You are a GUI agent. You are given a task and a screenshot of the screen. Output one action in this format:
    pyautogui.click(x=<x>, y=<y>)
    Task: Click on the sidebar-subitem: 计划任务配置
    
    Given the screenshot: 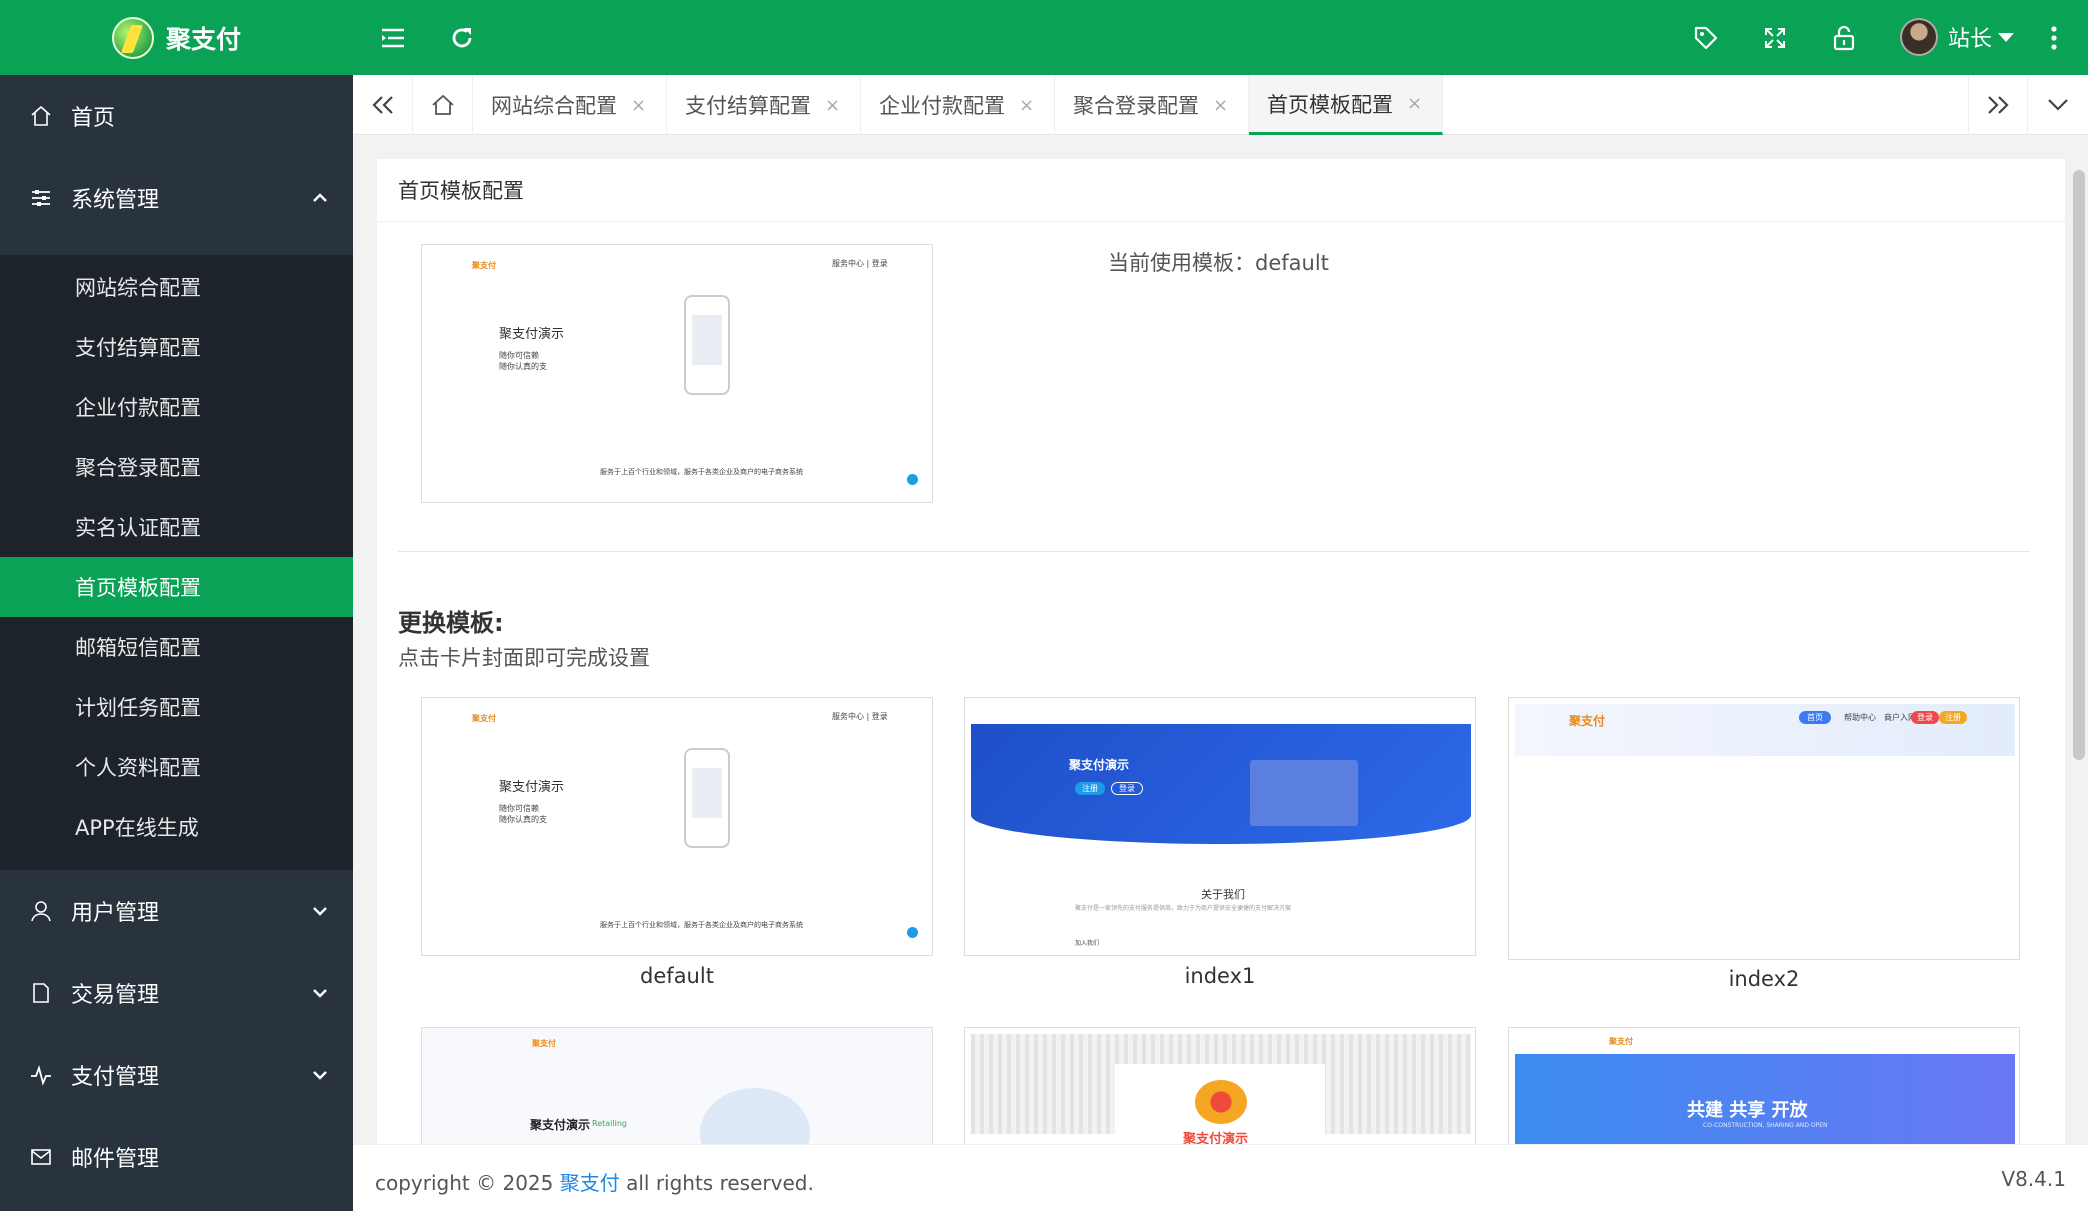 What is the action you would take?
    pyautogui.click(x=176, y=707)
    